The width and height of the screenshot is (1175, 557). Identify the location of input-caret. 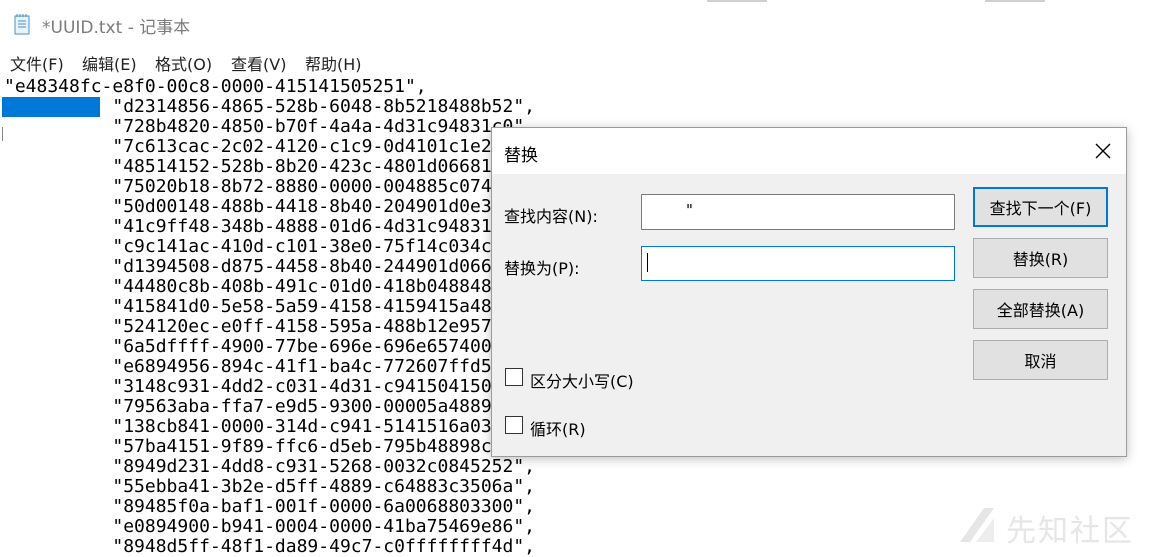
(647, 262).